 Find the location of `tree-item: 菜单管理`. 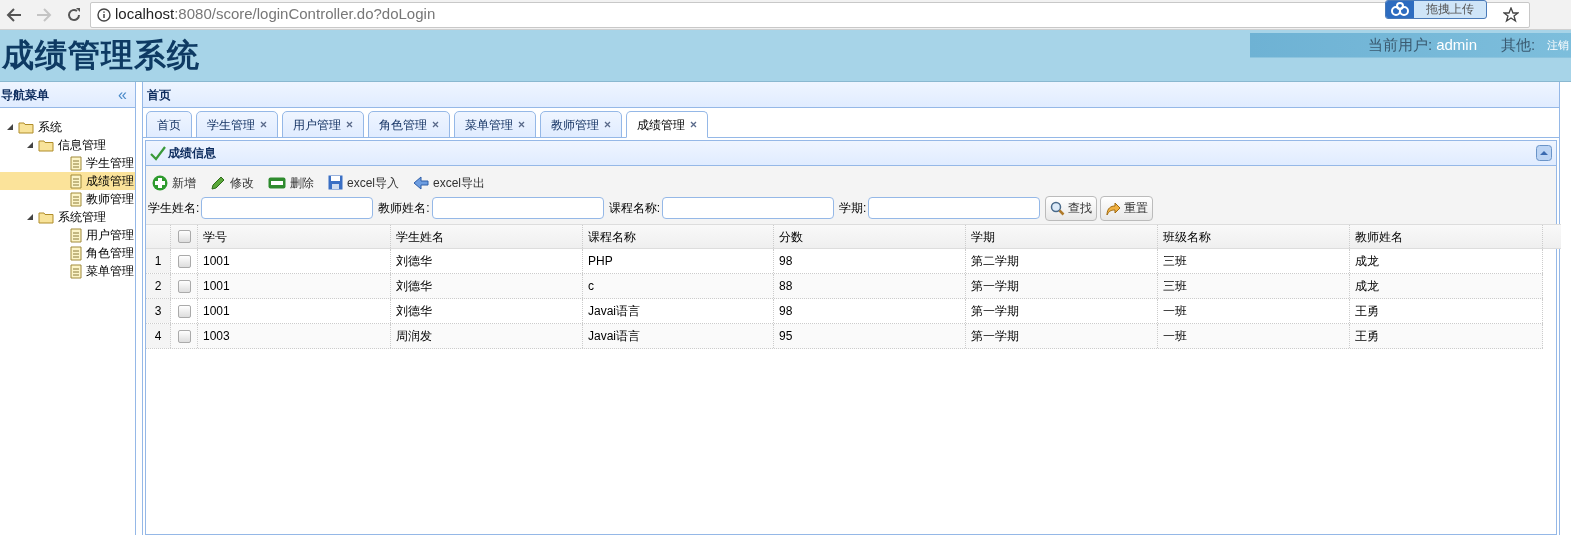

tree-item: 菜单管理 is located at coordinates (110, 271).